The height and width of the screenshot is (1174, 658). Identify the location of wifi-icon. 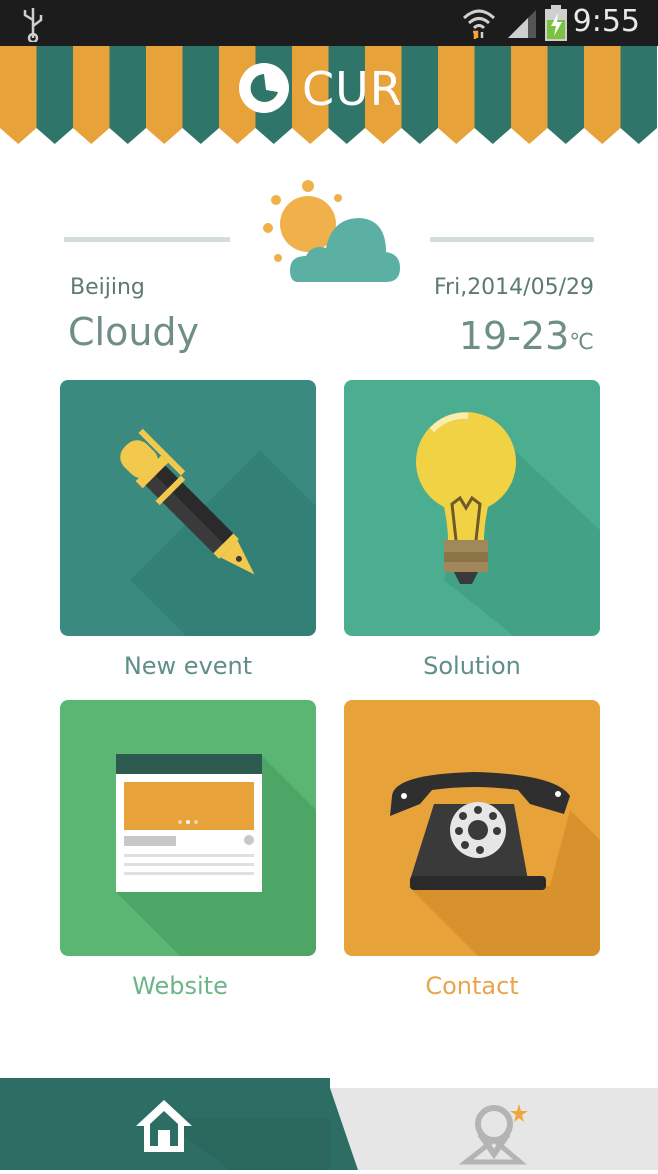
(479, 24).